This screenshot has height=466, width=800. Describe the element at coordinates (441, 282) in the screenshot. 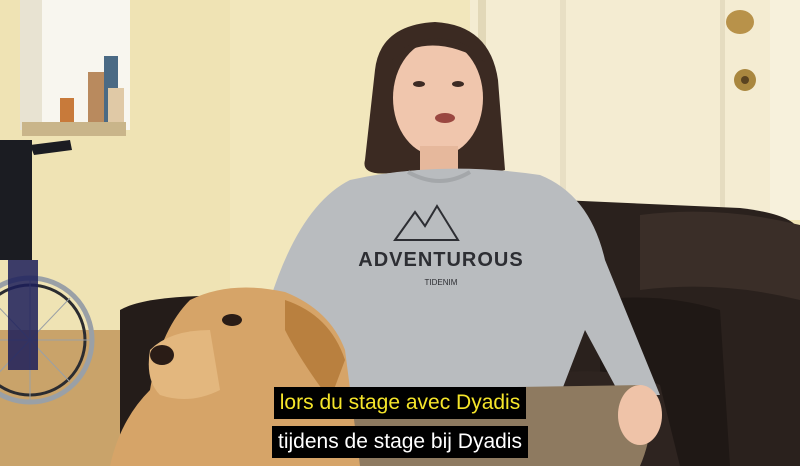

I see `sweater-subtext: TIDENIM` at that location.